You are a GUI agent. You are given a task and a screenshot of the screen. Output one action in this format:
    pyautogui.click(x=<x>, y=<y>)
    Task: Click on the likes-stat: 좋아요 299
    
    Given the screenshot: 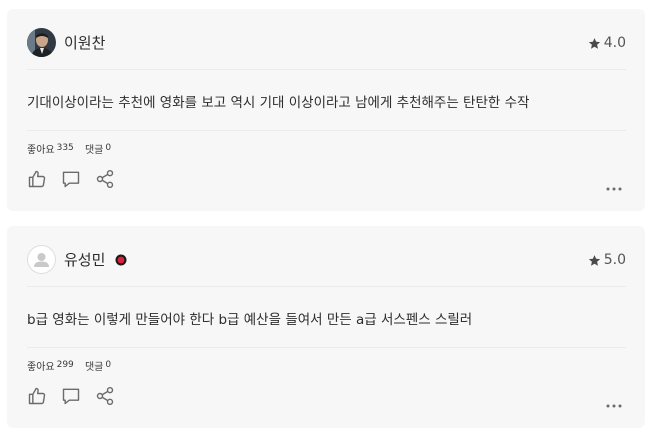 What is the action you would take?
    pyautogui.click(x=50, y=365)
    